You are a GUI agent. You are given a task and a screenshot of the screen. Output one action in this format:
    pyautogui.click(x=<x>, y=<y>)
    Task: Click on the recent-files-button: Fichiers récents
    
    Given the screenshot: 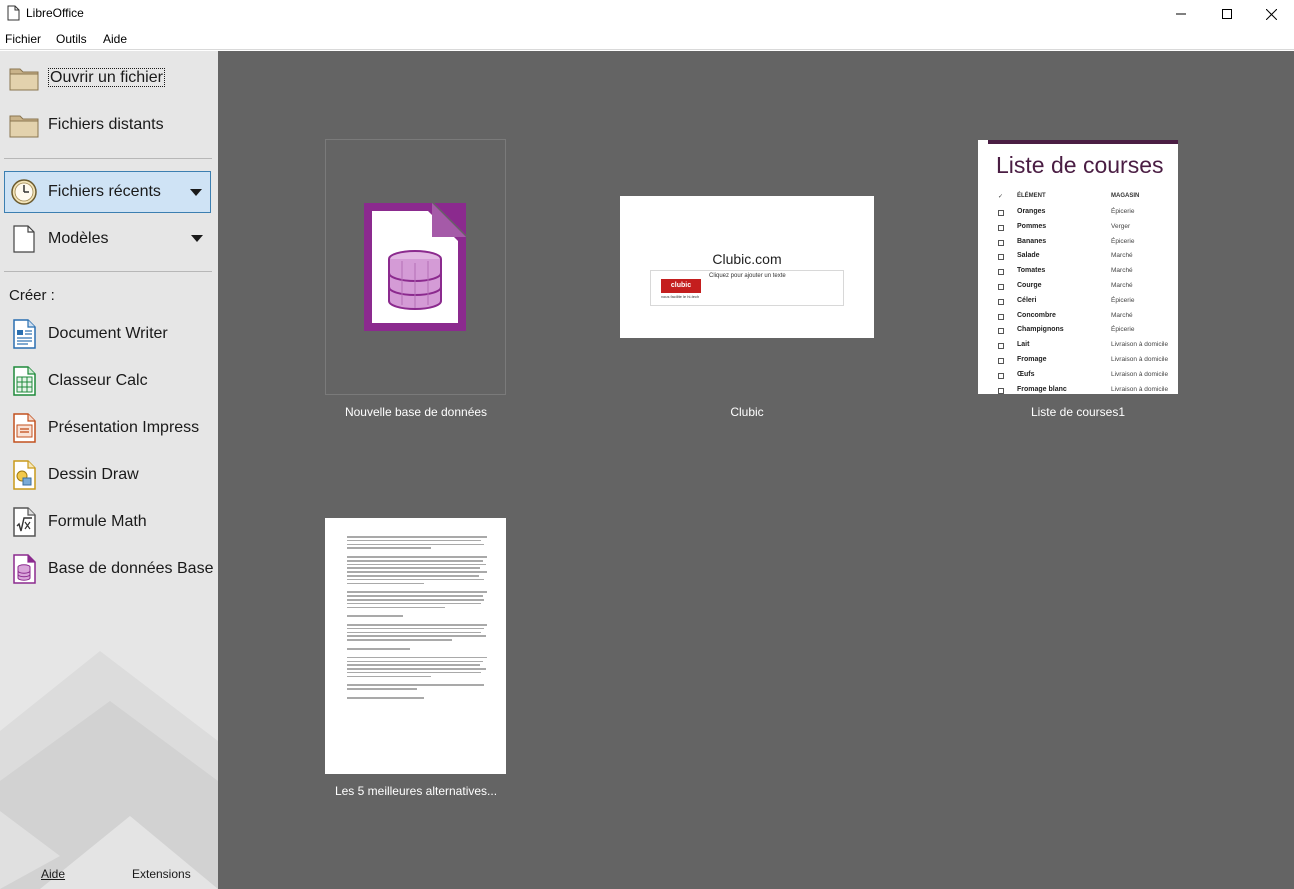 What is the action you would take?
    pyautogui.click(x=107, y=192)
    